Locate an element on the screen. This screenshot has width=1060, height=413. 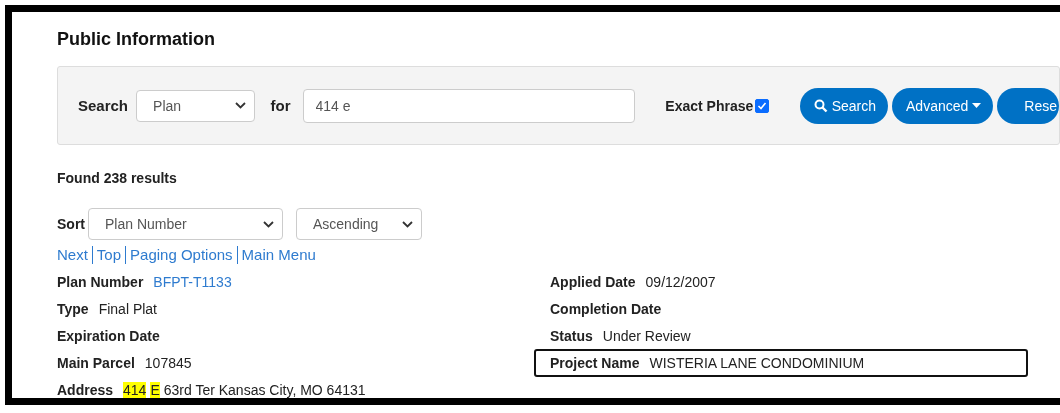
nav-link: Main Menu is located at coordinates (278, 255).